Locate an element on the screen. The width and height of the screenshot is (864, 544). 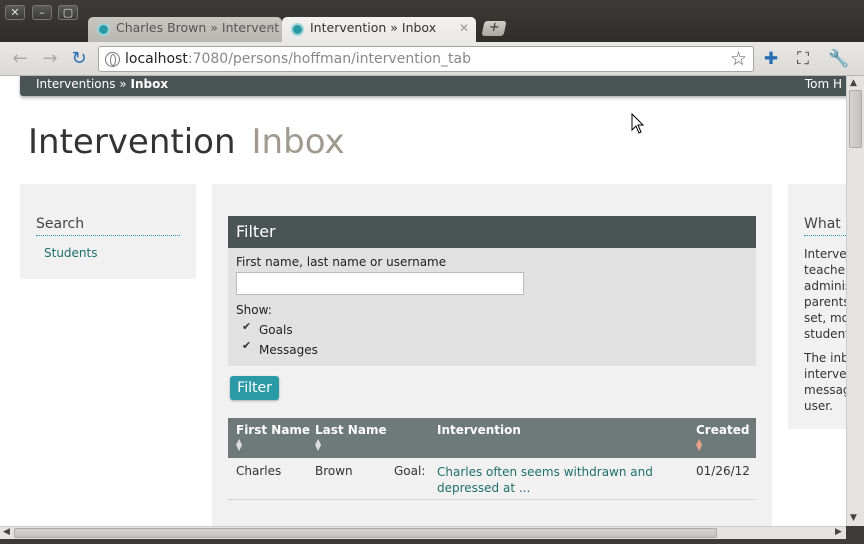
vertical-scroll-thumb is located at coordinates (855, 119).